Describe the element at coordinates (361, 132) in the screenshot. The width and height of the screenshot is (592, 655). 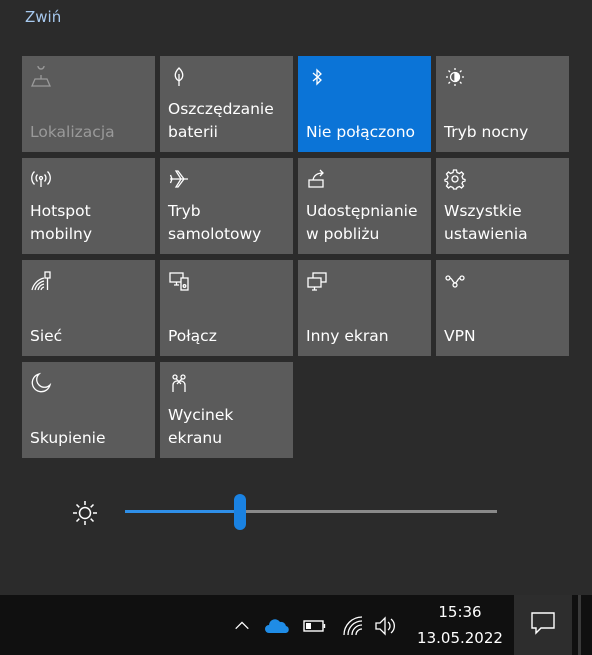
I see `tile-label: Nie połączono` at that location.